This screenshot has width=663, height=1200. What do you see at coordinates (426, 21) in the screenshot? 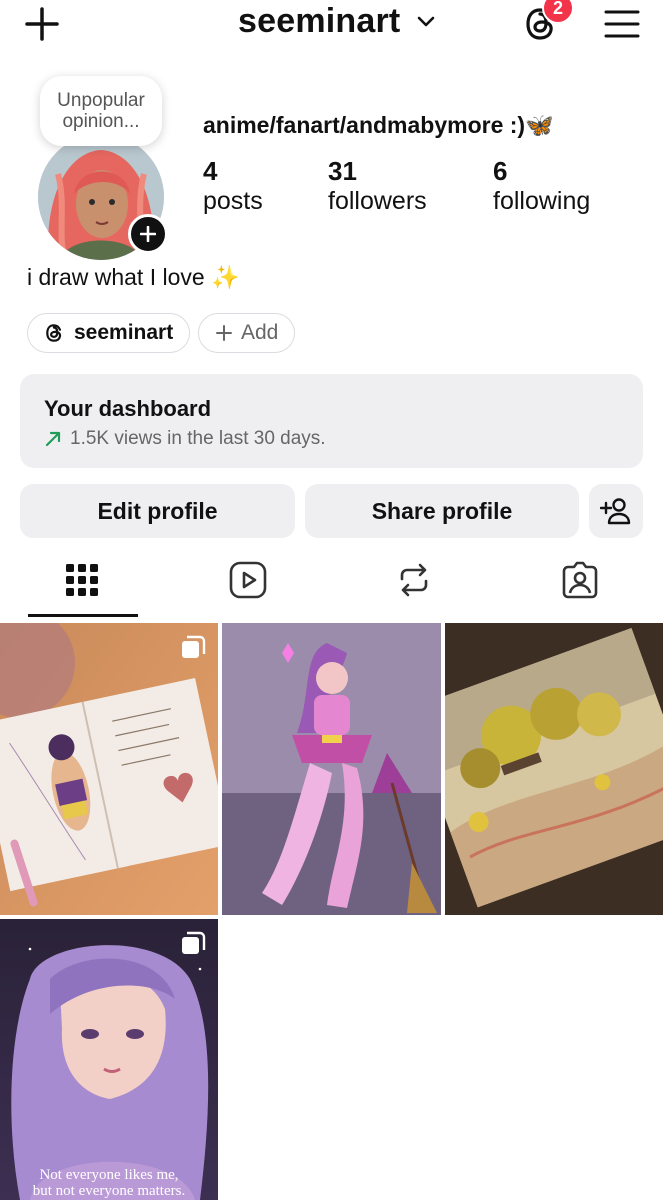
I see `chevron-down-icon` at bounding box center [426, 21].